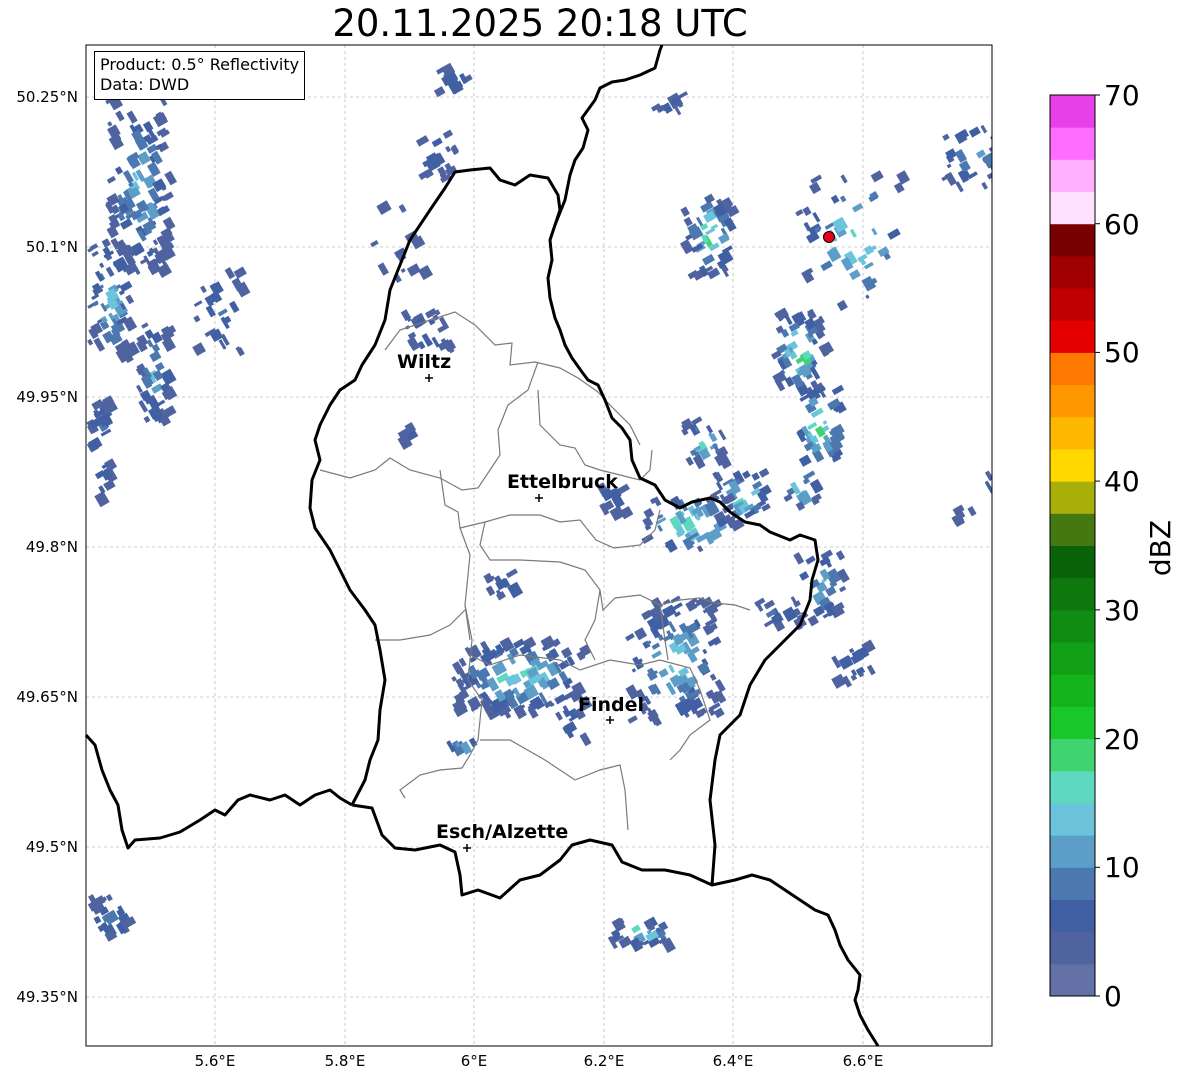 The height and width of the screenshot is (1081, 1184). Describe the element at coordinates (1122, 95) in the screenshot. I see `colorbar-tick-label: 70` at that location.